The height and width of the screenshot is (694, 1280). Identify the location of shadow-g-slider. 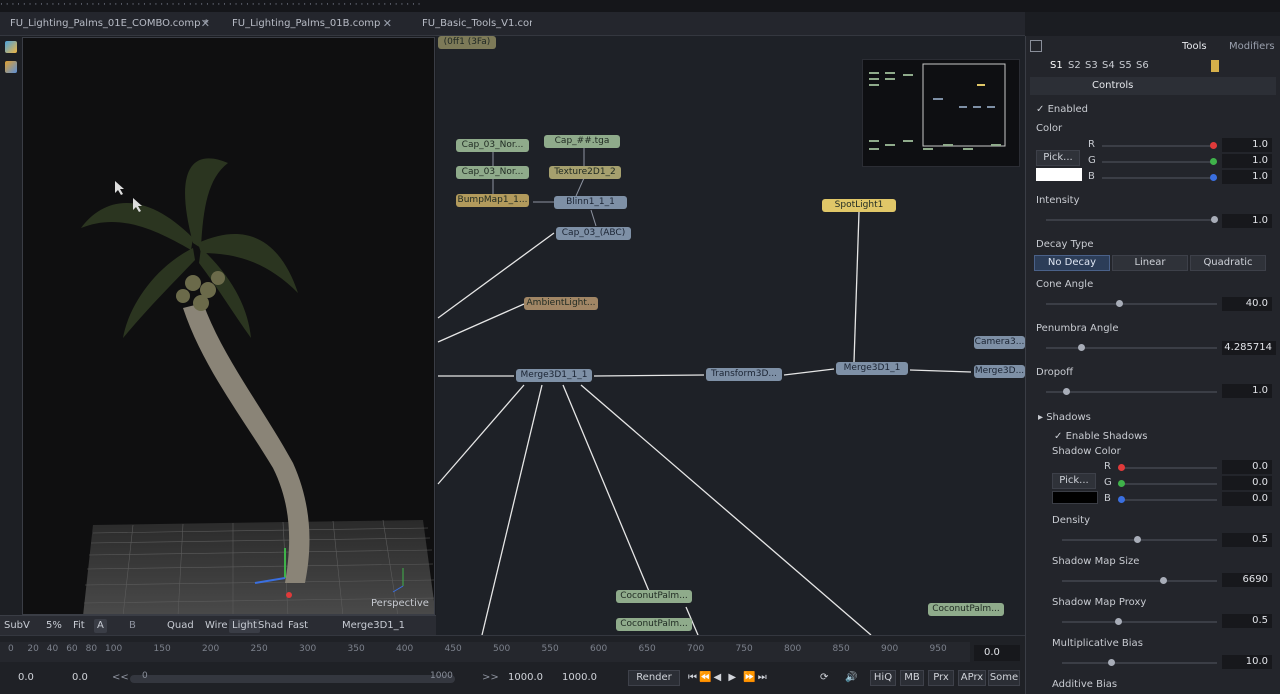
(1167, 483).